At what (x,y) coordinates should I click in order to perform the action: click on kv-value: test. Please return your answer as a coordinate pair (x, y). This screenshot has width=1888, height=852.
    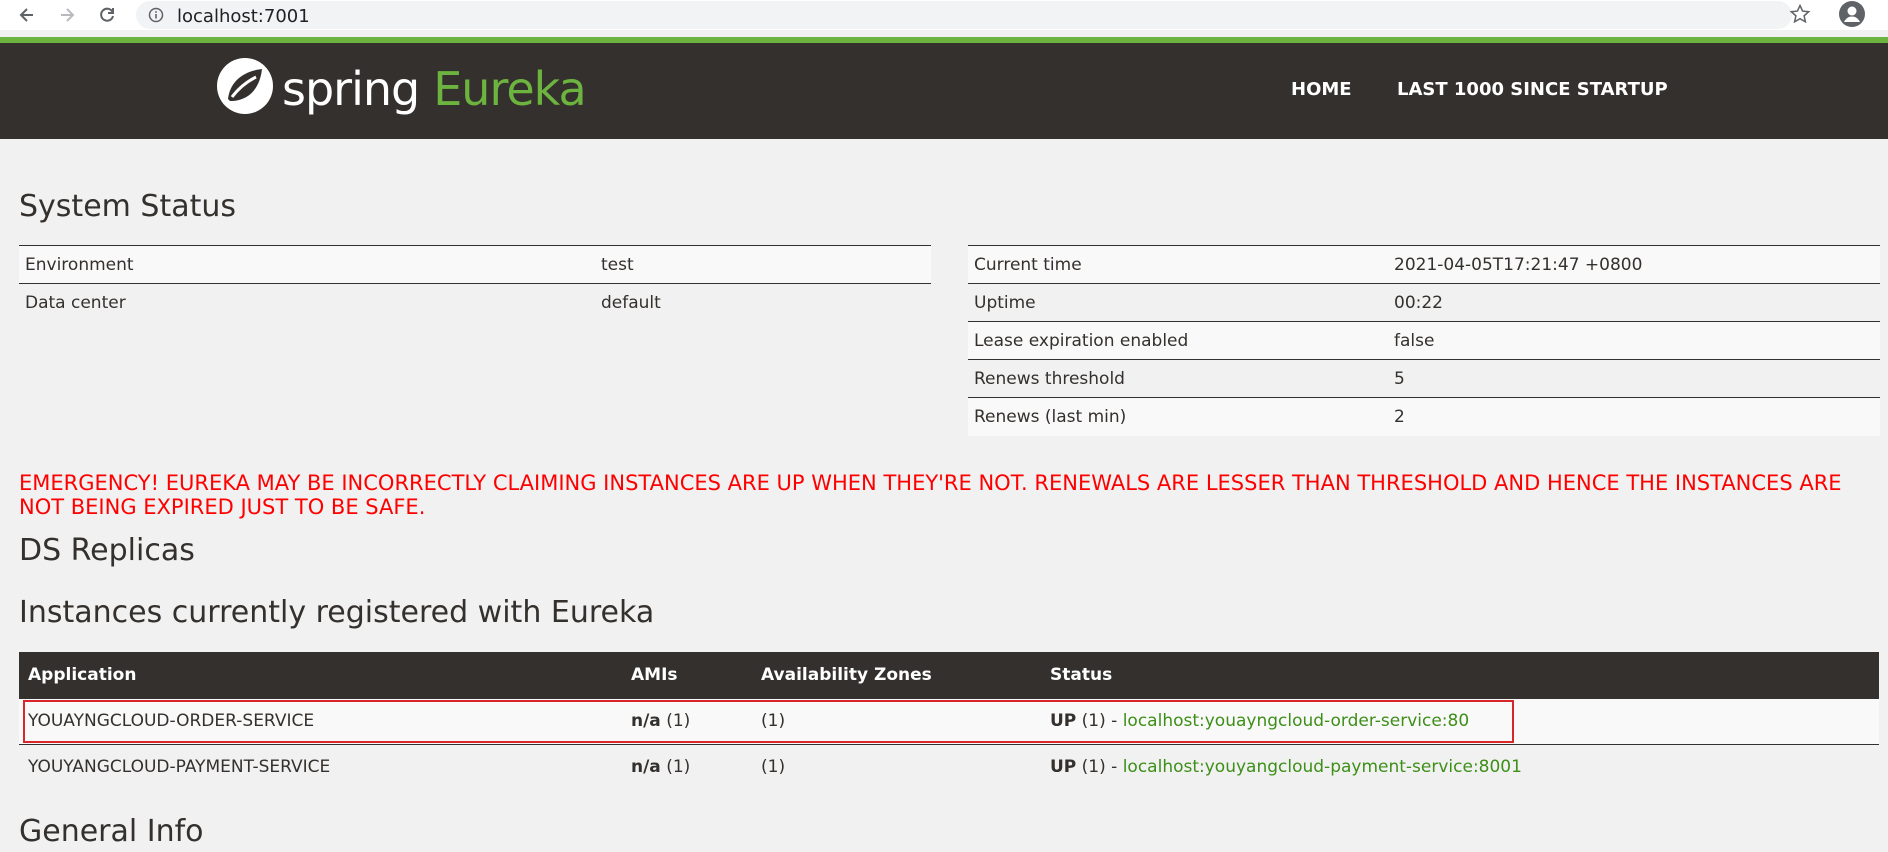
    Looking at the image, I should click on (763, 264).